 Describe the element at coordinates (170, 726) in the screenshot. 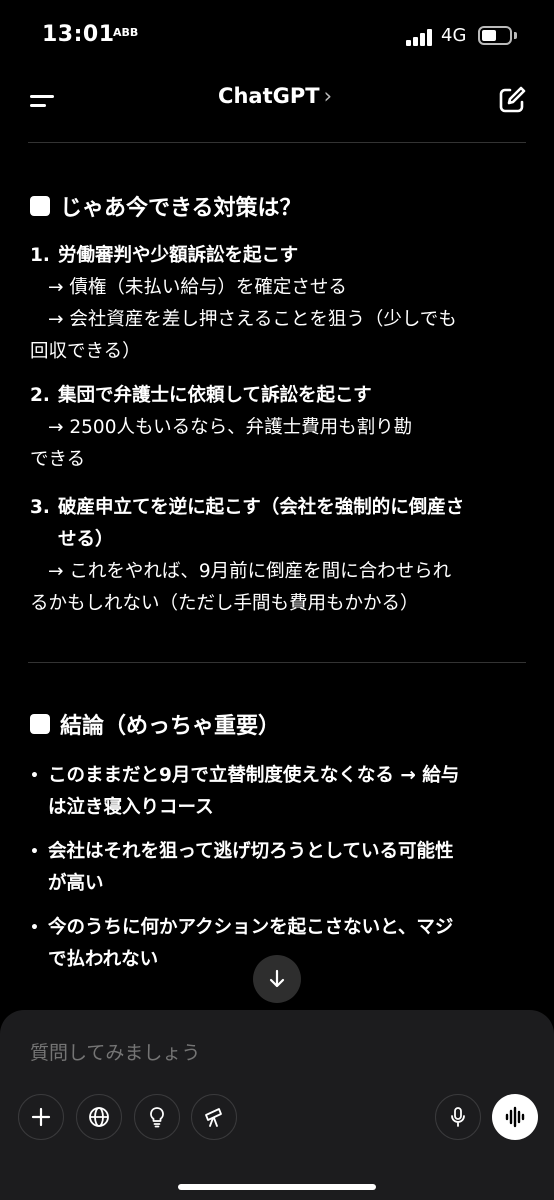

I see `section-heading-text: 結論（めっちゃ重要）` at that location.